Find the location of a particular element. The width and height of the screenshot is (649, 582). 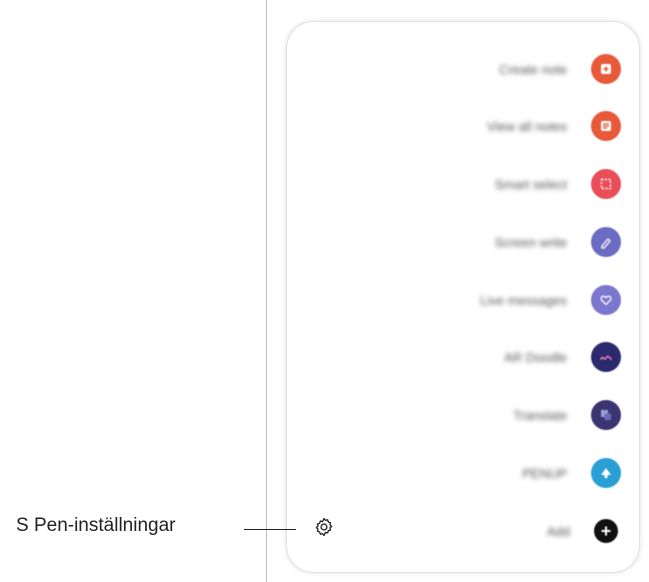

menu-item-label: Live messages is located at coordinates (523, 300).